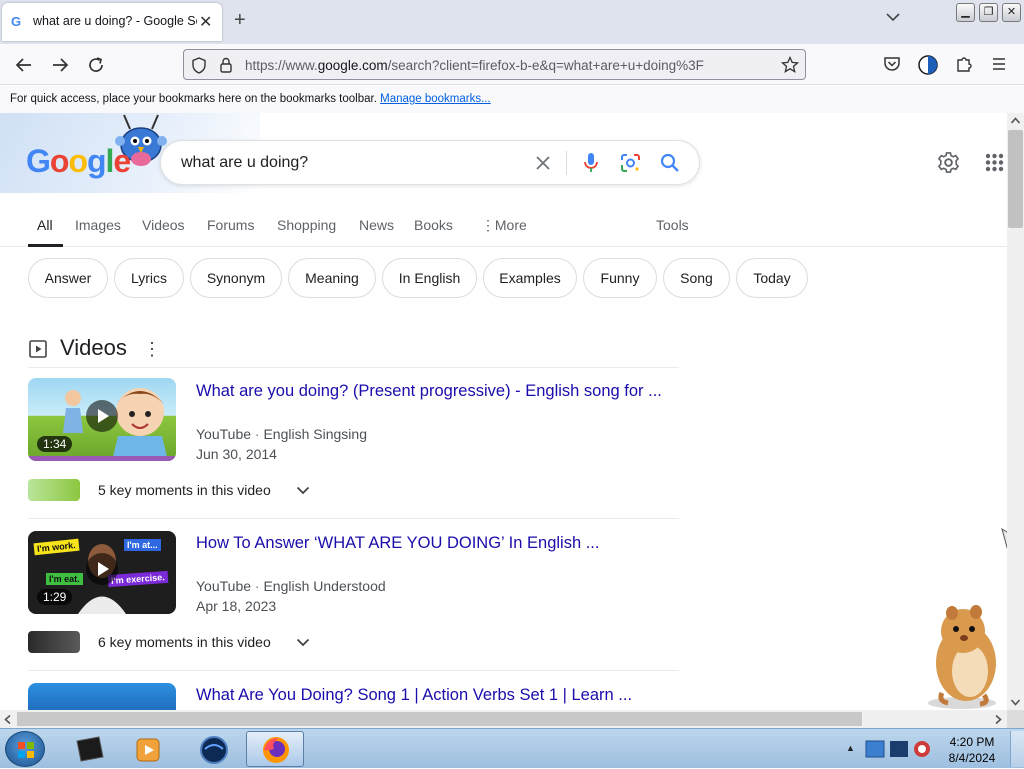 The height and width of the screenshot is (769, 1024). Describe the element at coordinates (928, 65) in the screenshot. I see `account-contrast-icon` at that location.